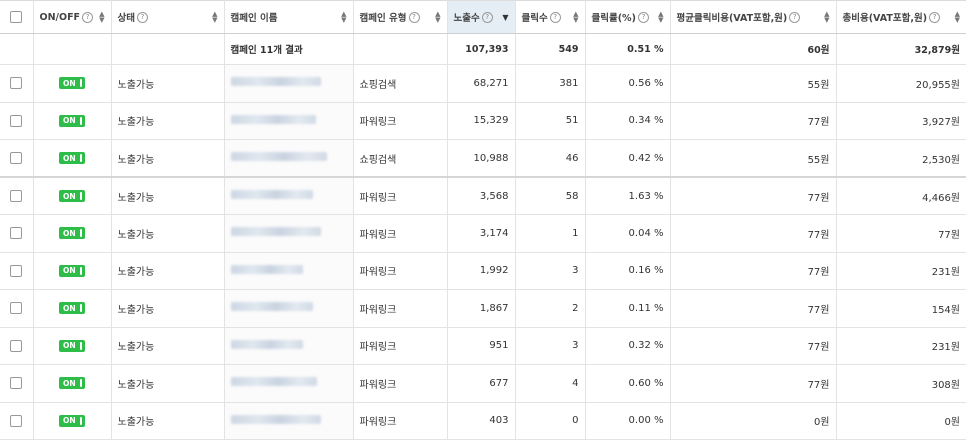 The image size is (966, 440). I want to click on ctr-cell: 0.60 %, so click(628, 383).